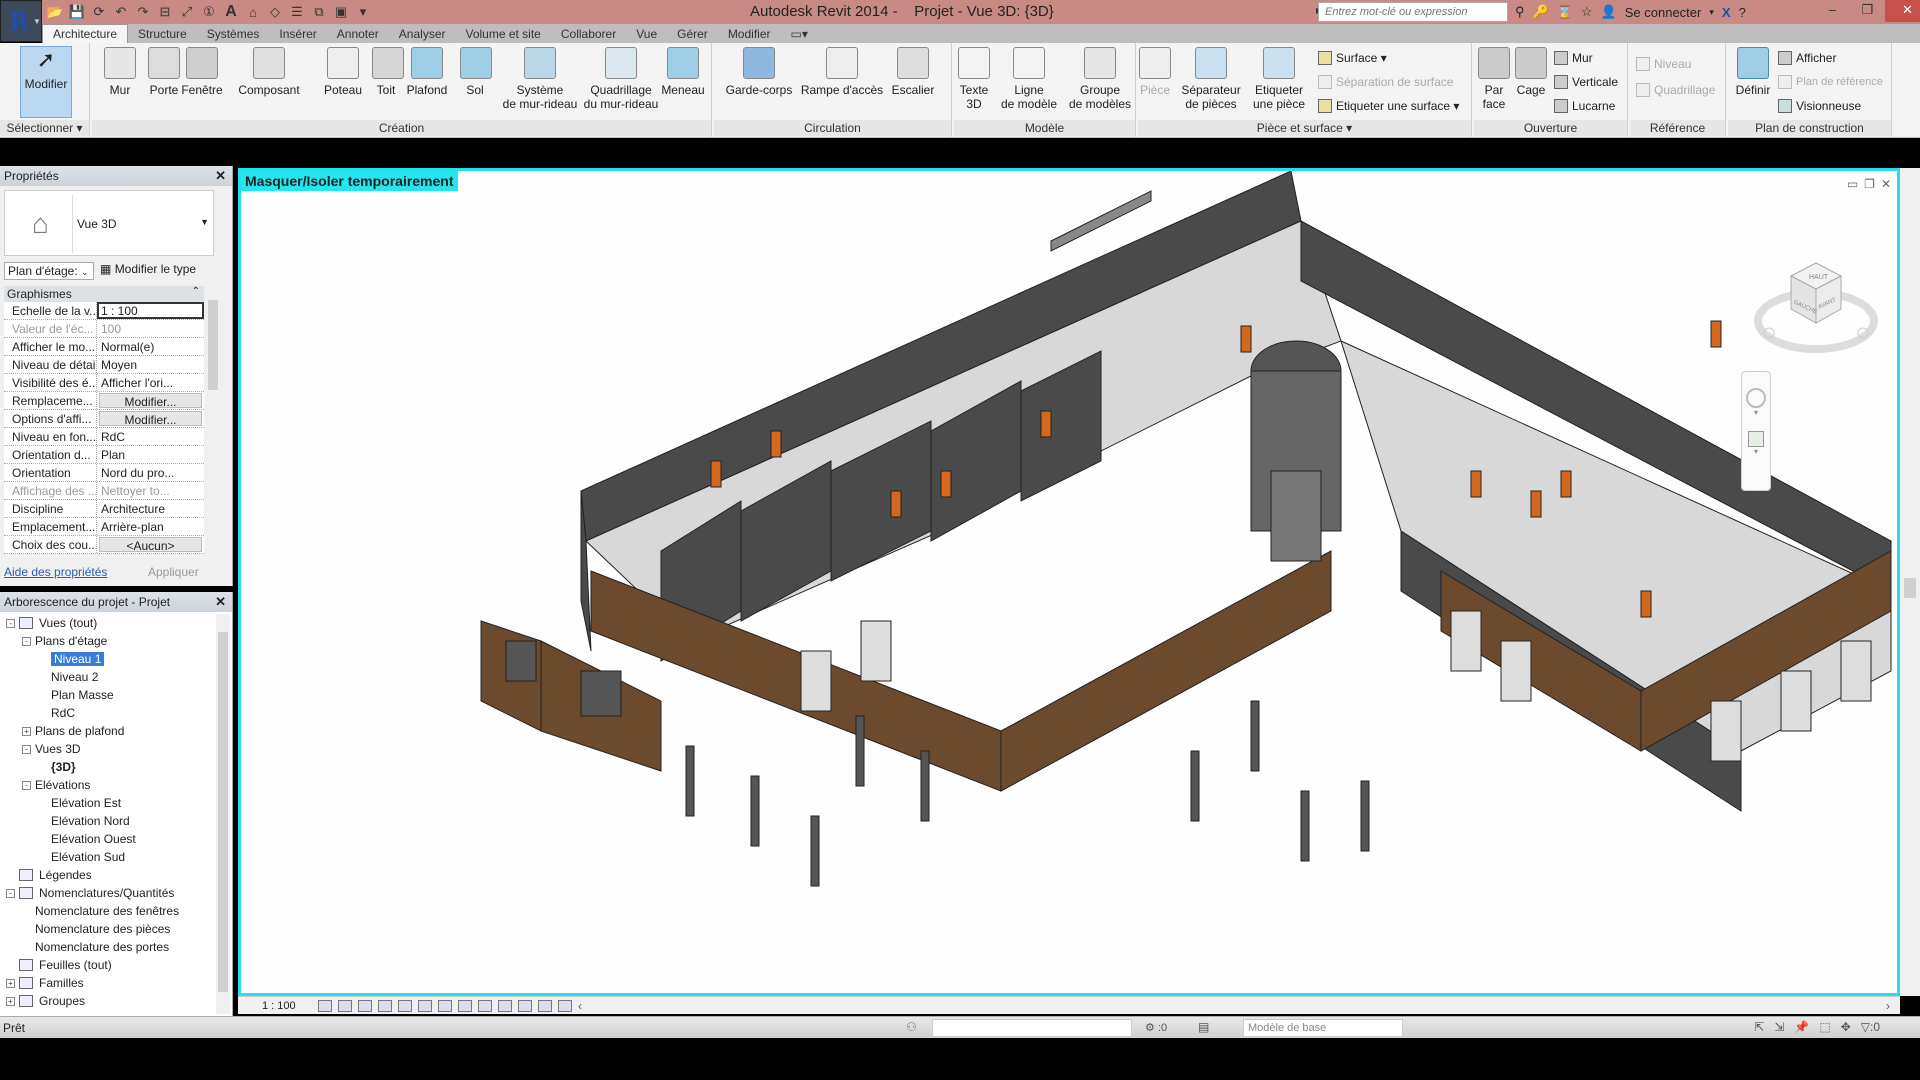  What do you see at coordinates (1779, 1027) in the screenshot?
I see `select-underlay-icon: ⇲` at bounding box center [1779, 1027].